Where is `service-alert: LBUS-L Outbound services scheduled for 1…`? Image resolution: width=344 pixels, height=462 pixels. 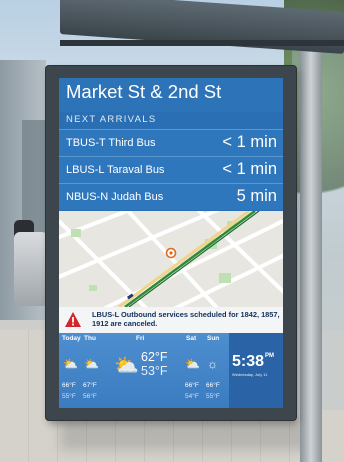 service-alert: LBUS-L Outbound services scheduled for 1… is located at coordinates (171, 320).